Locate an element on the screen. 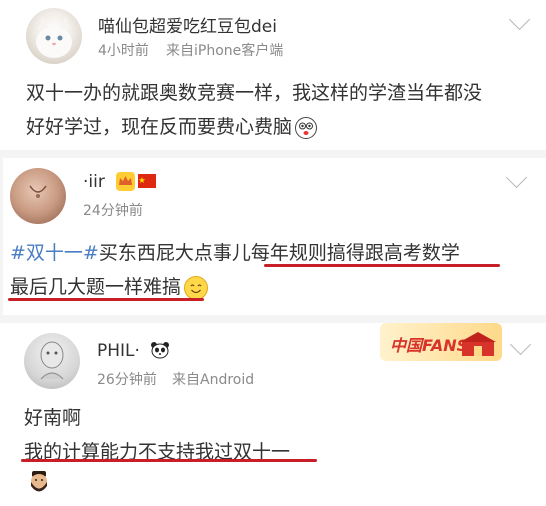 The image size is (546, 506). robot-avatar-icon is located at coordinates (52, 360).